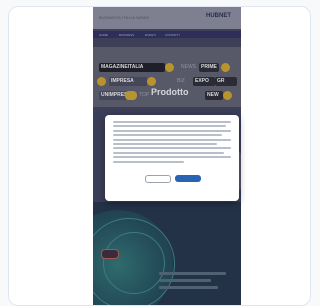 The width and height of the screenshot is (320, 306). I want to click on nav-item: CONTATTI, so click(172, 35).